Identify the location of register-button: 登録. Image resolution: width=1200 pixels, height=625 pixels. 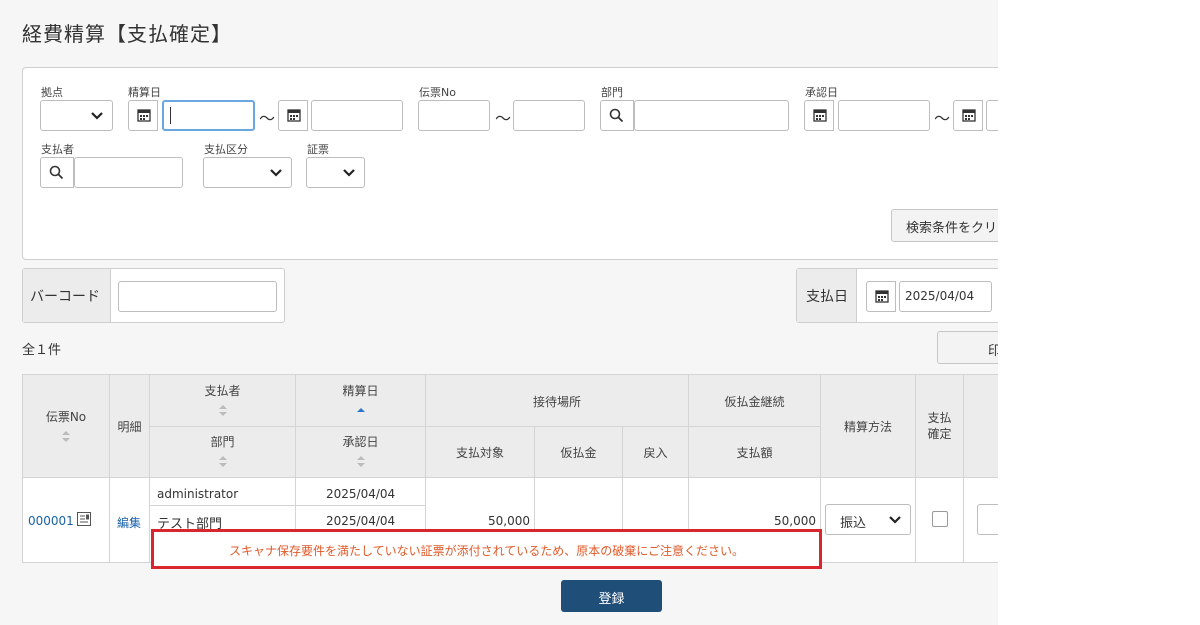
(611, 596).